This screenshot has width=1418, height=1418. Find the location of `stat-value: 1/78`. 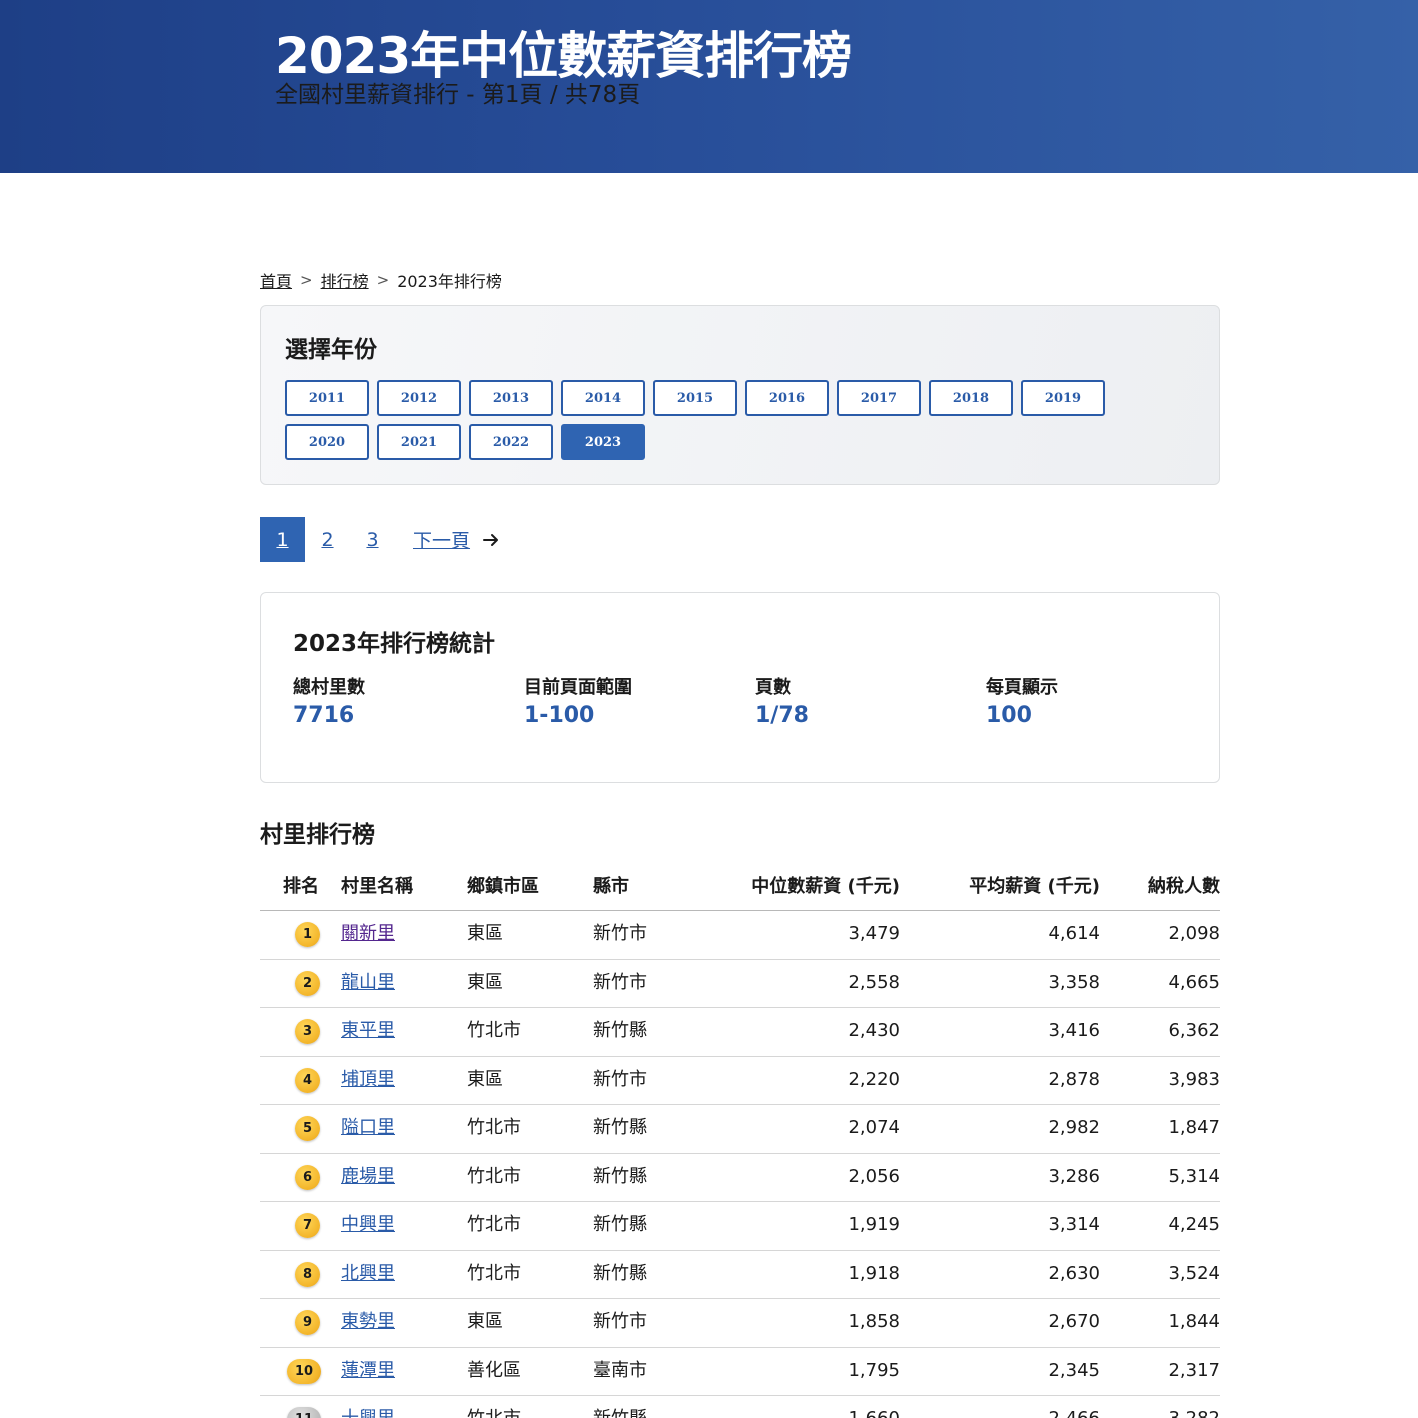

stat-value: 1/78 is located at coordinates (782, 715).